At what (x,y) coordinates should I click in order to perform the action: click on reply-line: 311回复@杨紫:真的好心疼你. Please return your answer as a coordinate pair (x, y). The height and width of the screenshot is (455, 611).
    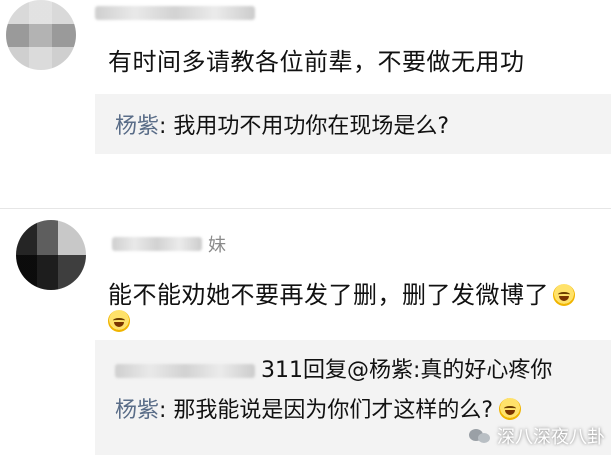
    Looking at the image, I should click on (333, 368).